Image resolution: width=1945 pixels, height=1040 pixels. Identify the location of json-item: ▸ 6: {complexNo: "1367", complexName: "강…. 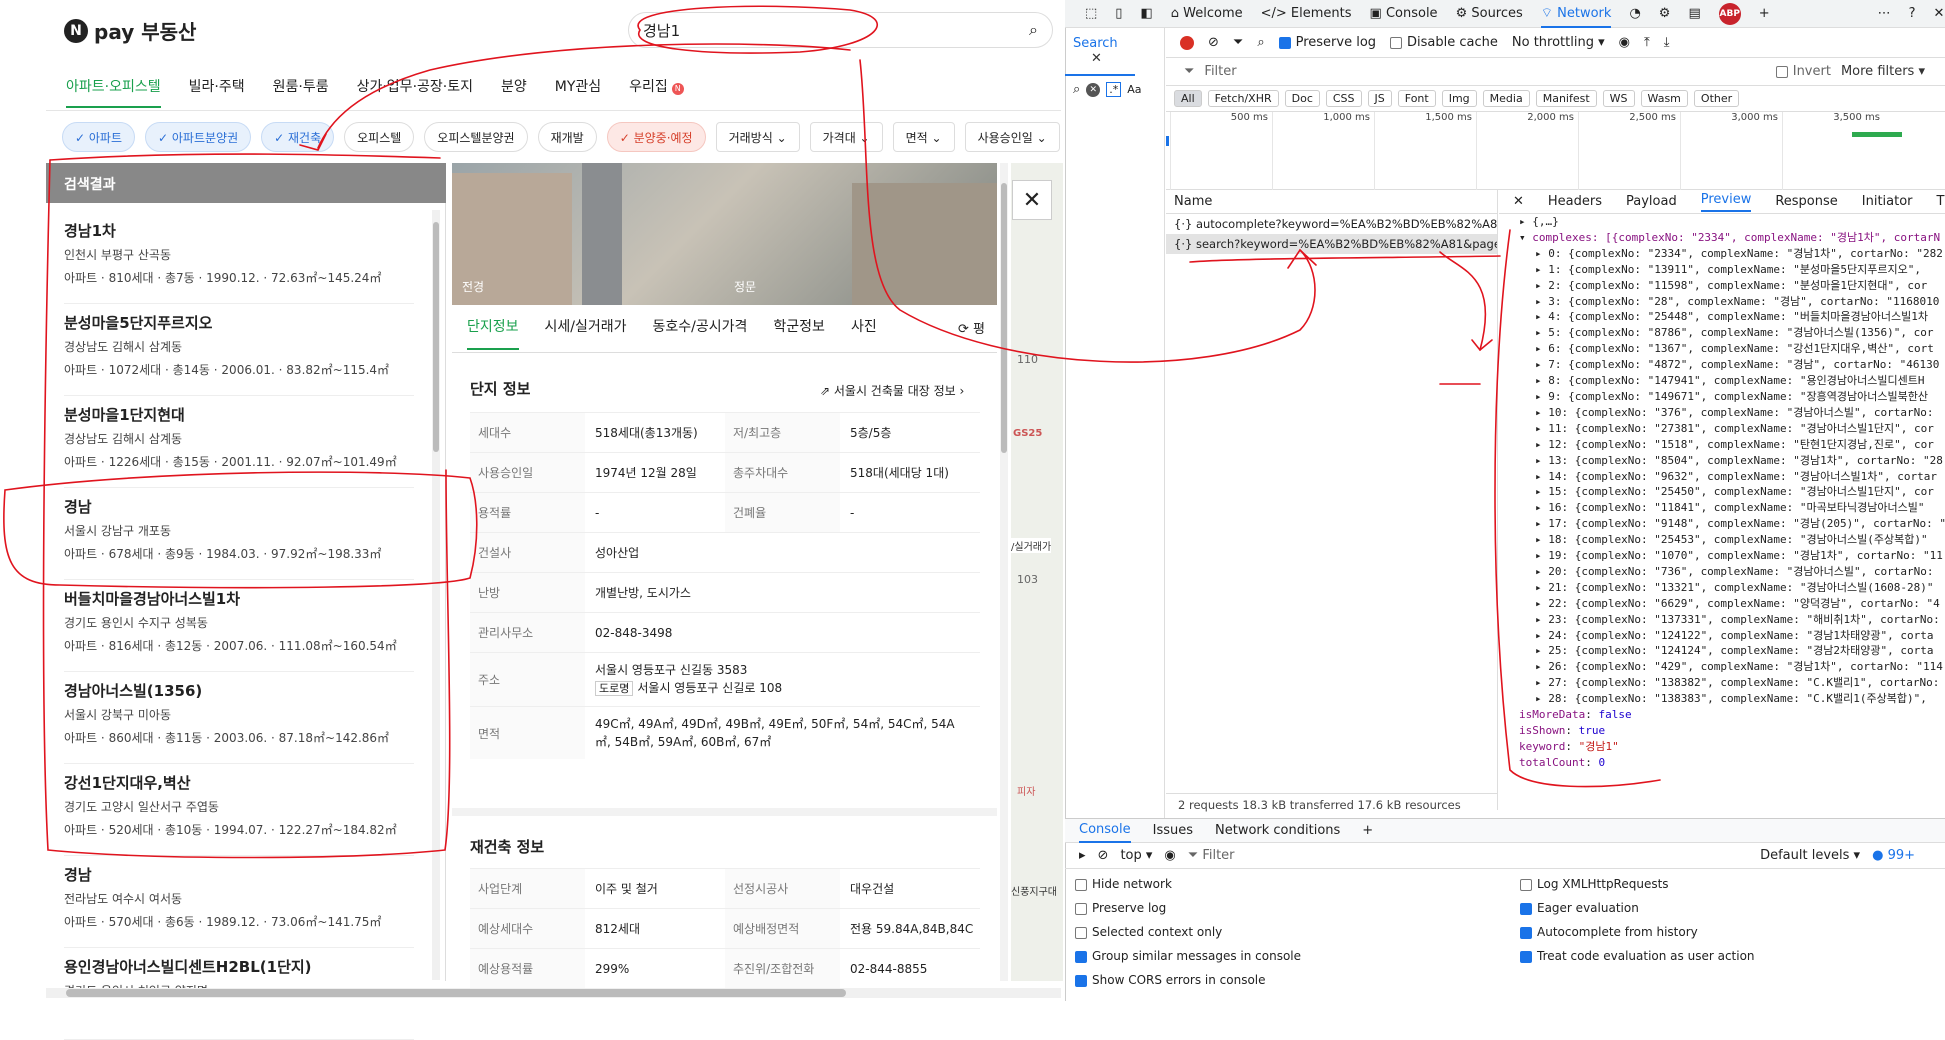
(1732, 349).